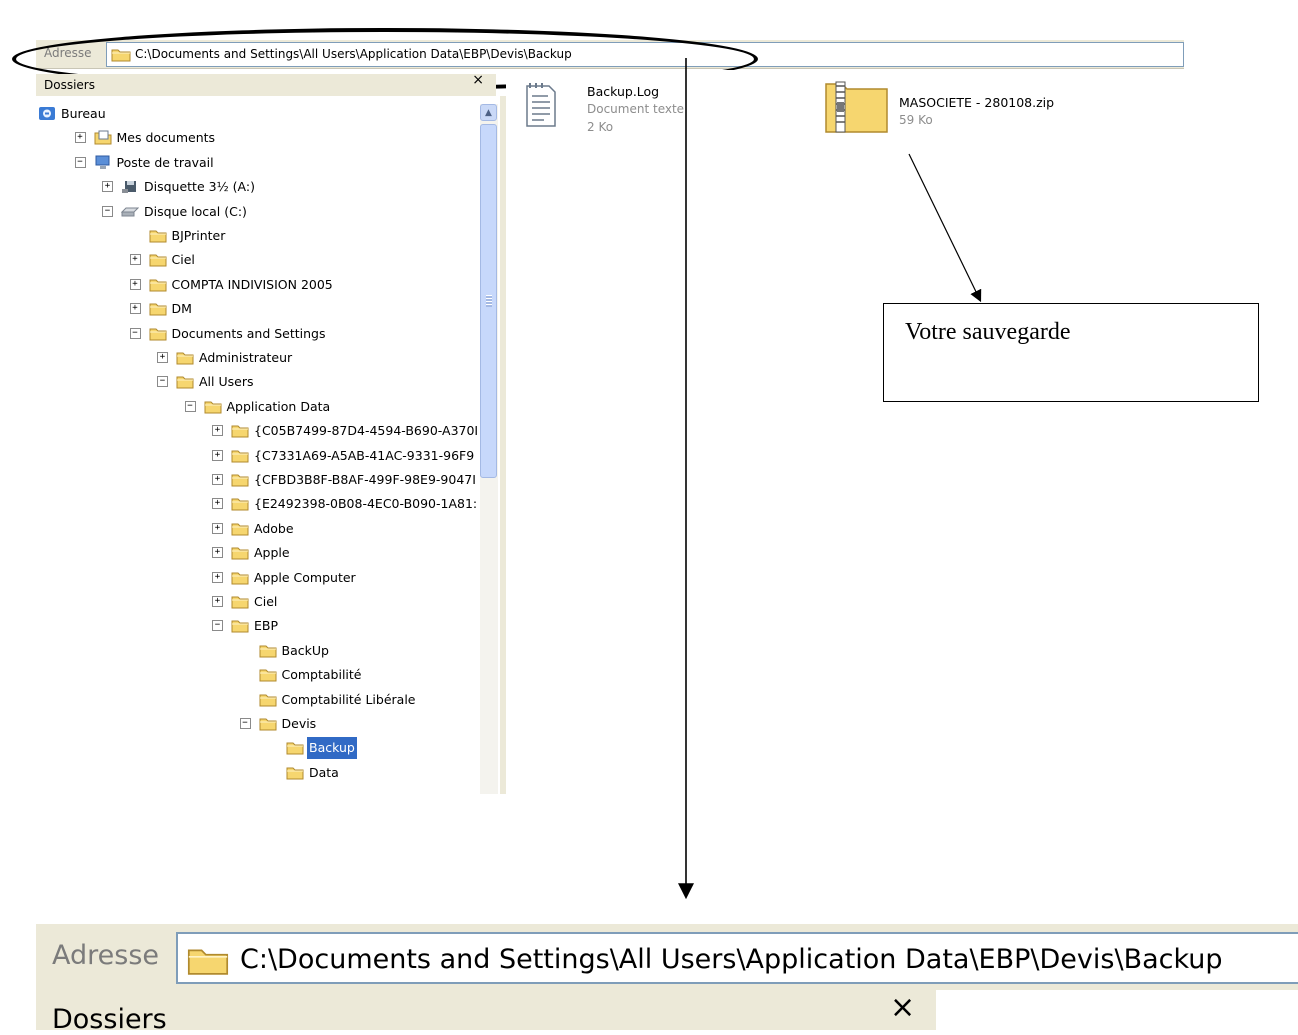 The image size is (1298, 1035). What do you see at coordinates (977, 102) in the screenshot?
I see `file-name: MASOCIETE - 280108.zip` at bounding box center [977, 102].